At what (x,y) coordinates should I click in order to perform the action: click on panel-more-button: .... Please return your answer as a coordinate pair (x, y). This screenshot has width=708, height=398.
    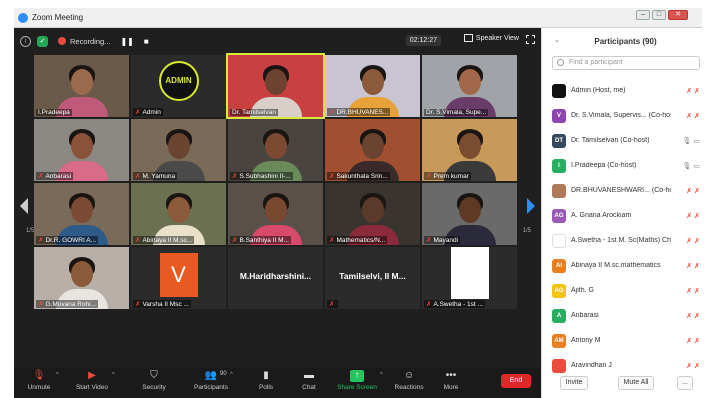
    Looking at the image, I should click on (685, 383).